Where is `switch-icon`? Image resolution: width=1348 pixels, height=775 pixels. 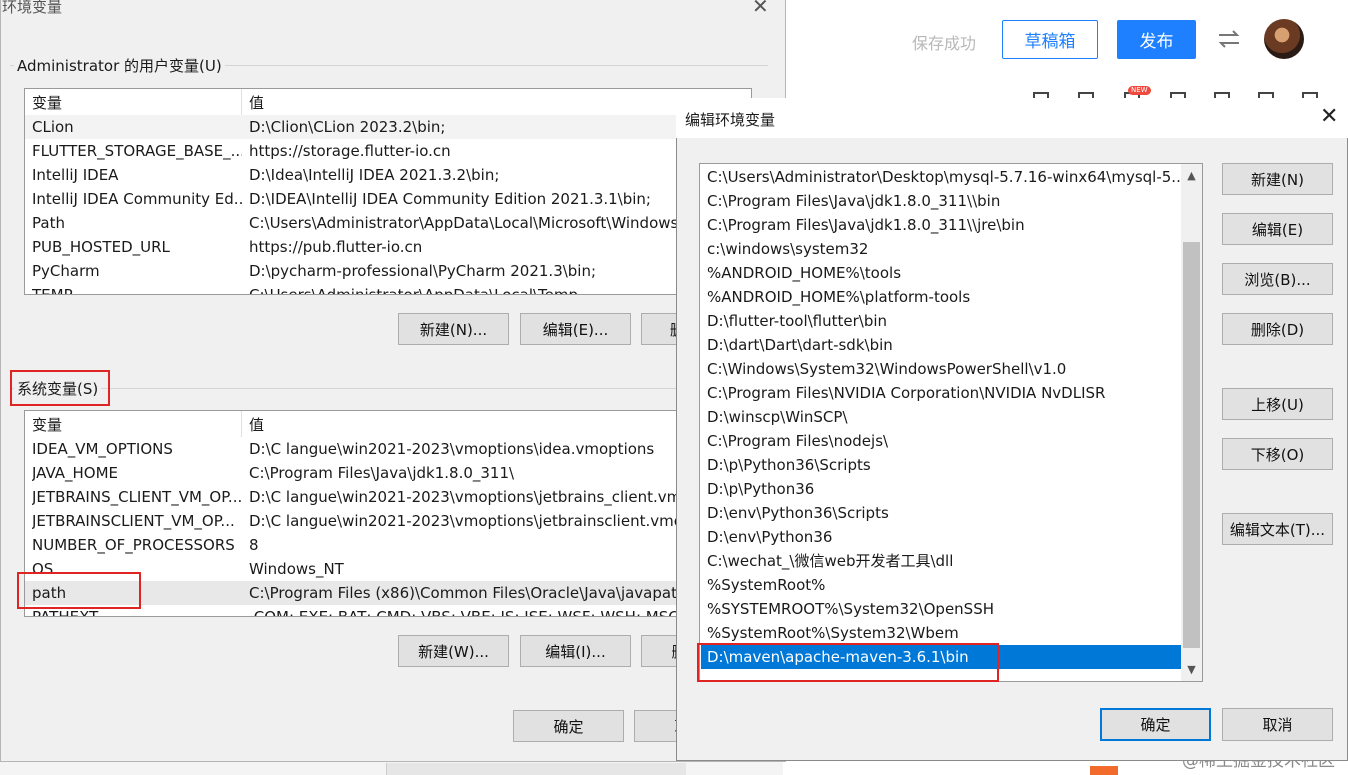 switch-icon is located at coordinates (1229, 39).